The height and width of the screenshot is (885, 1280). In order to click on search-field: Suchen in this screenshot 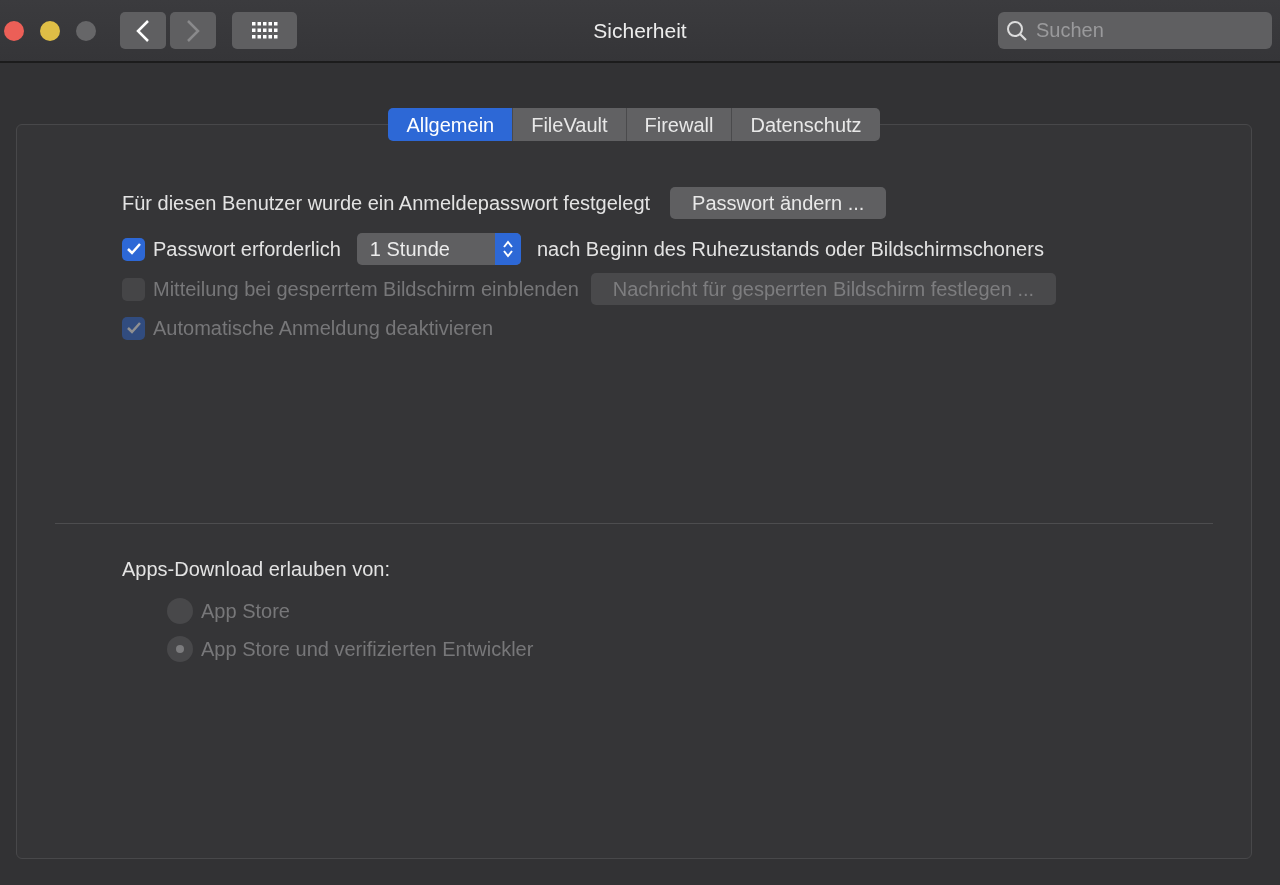, I will do `click(1135, 30)`.